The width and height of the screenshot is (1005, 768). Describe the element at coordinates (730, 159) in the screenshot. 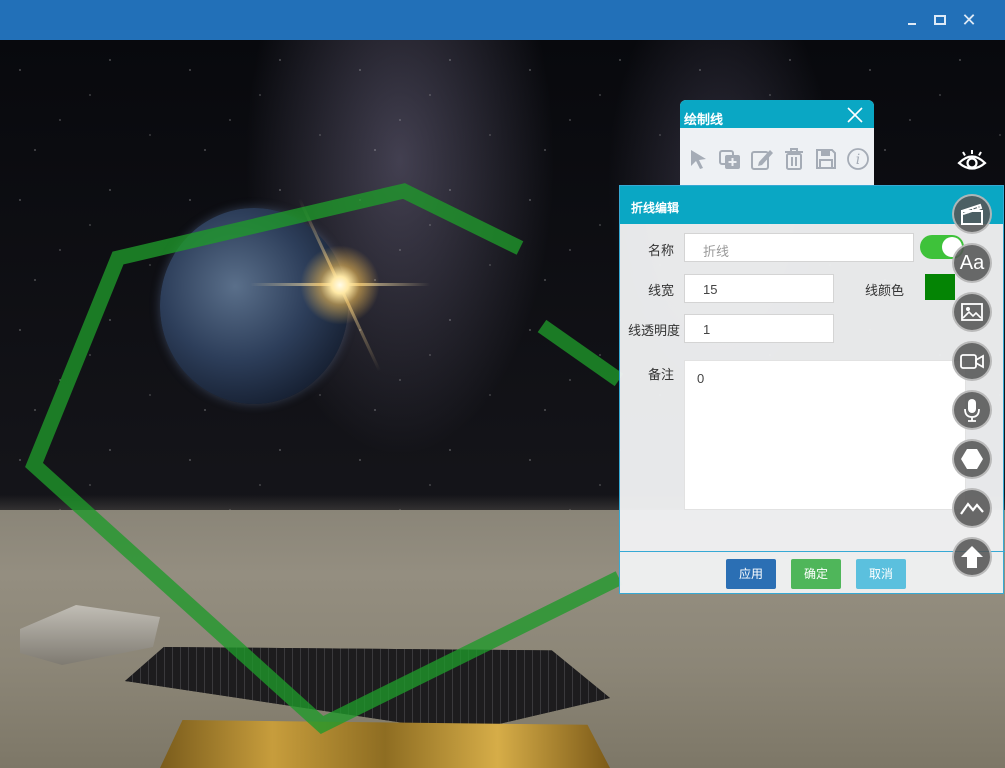

I see `add-copy-icon` at that location.